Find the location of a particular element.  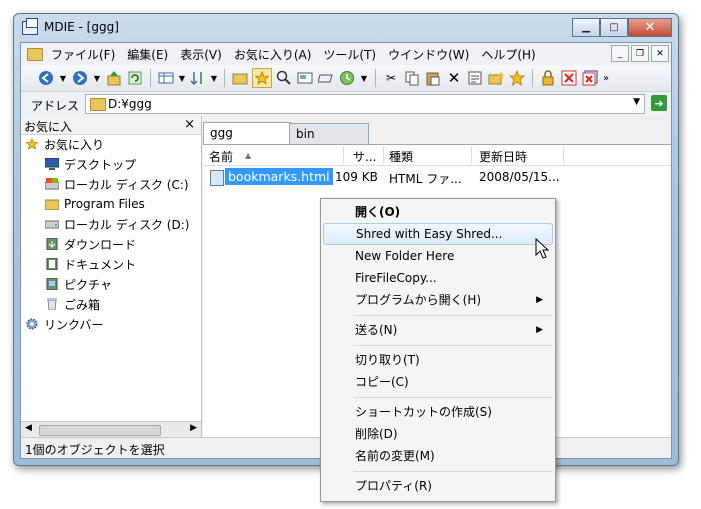

favorites-close-button: × is located at coordinates (189, 124).